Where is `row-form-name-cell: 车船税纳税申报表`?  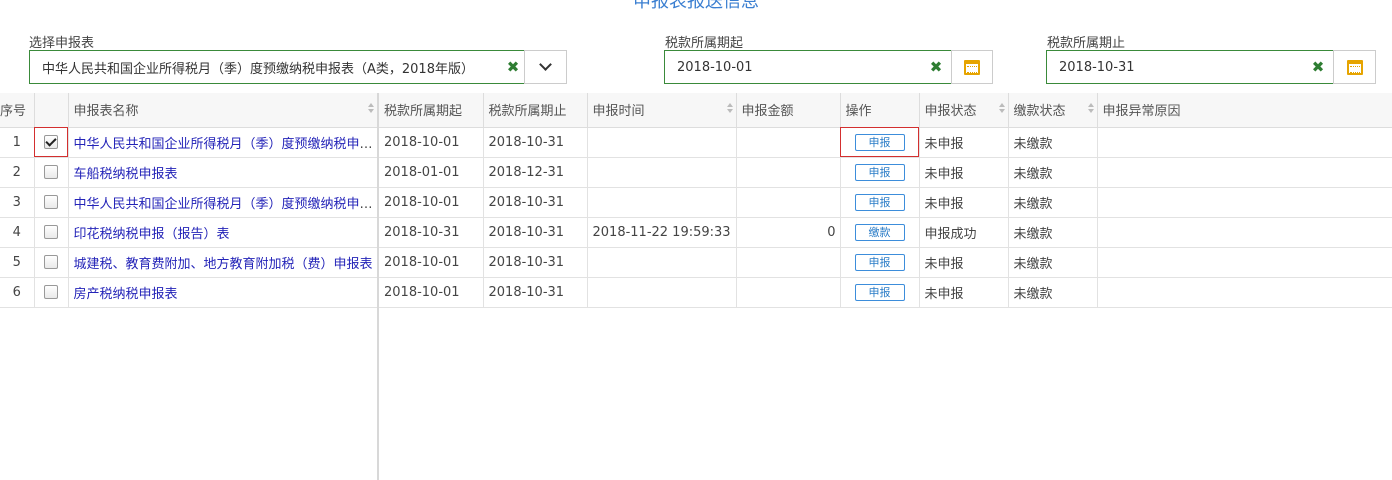
row-form-name-cell: 车船税纳税申报表 is located at coordinates (223, 172).